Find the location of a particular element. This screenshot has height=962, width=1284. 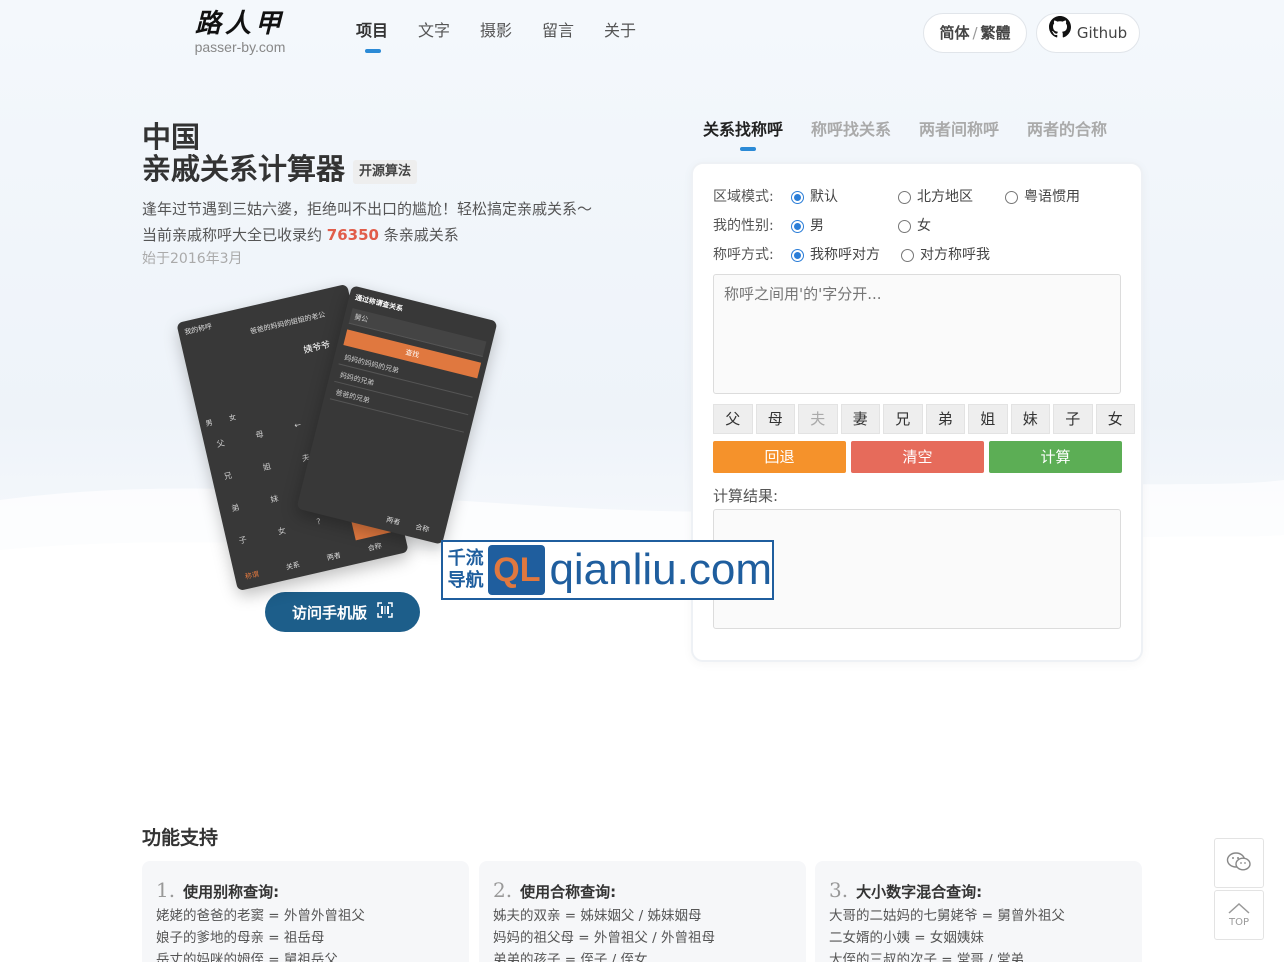

github-button: Github is located at coordinates (1088, 33).